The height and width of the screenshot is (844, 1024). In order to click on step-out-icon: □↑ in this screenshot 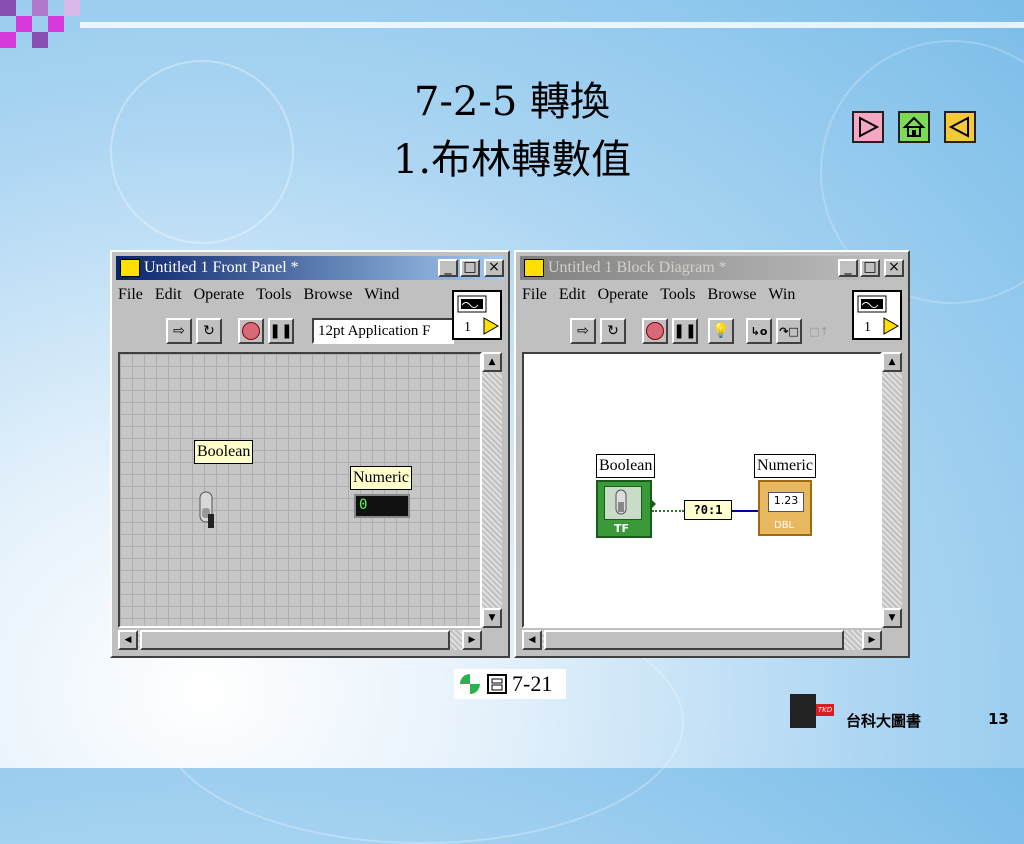, I will do `click(819, 331)`.